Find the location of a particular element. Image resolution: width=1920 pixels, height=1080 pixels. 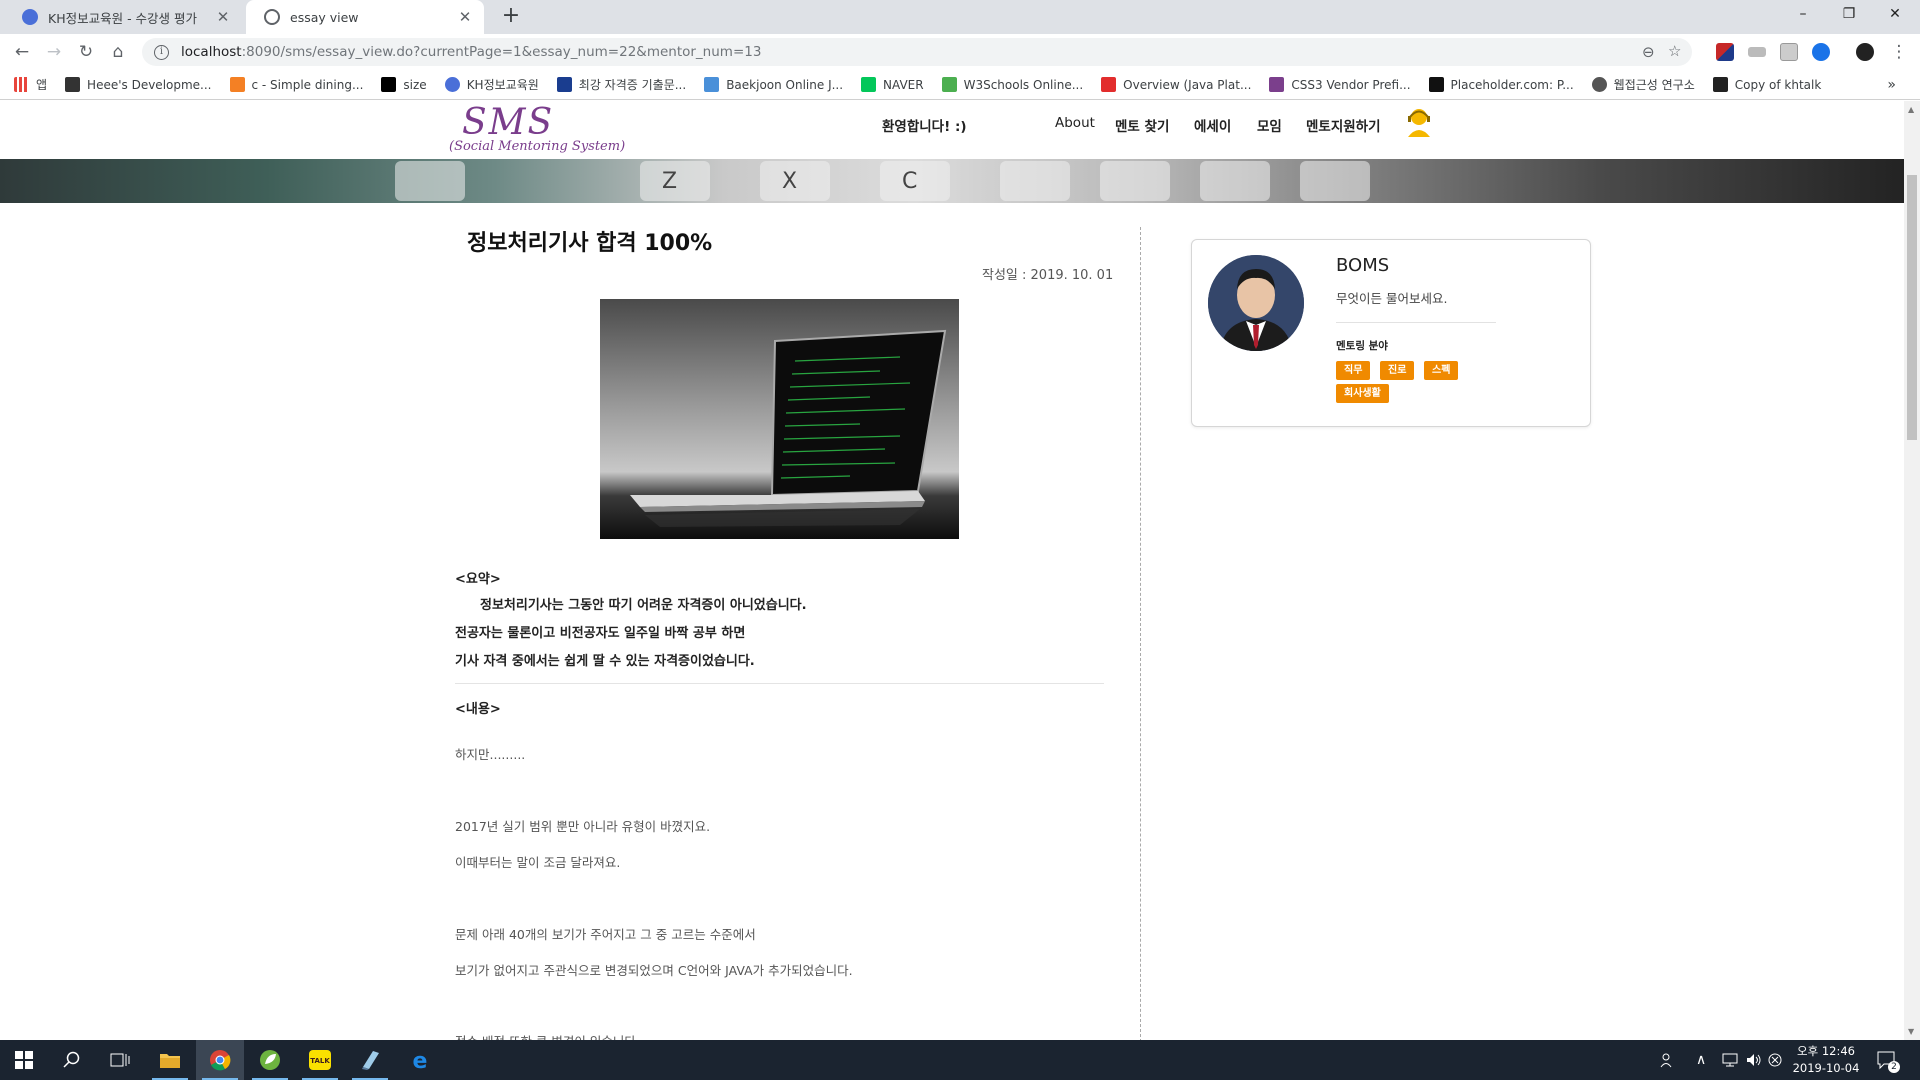

apps-grid-icon is located at coordinates (21, 84).